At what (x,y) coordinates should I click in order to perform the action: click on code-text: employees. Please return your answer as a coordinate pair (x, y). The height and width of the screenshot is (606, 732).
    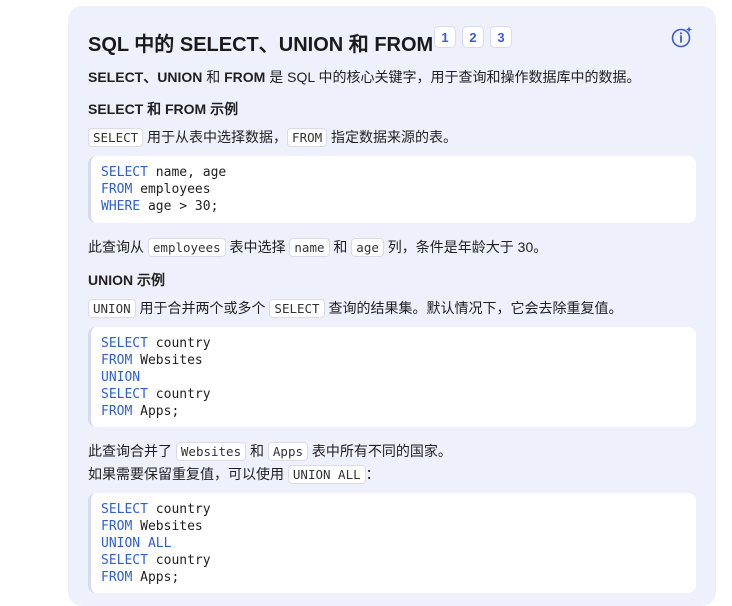
    Looking at the image, I should click on (171, 189).